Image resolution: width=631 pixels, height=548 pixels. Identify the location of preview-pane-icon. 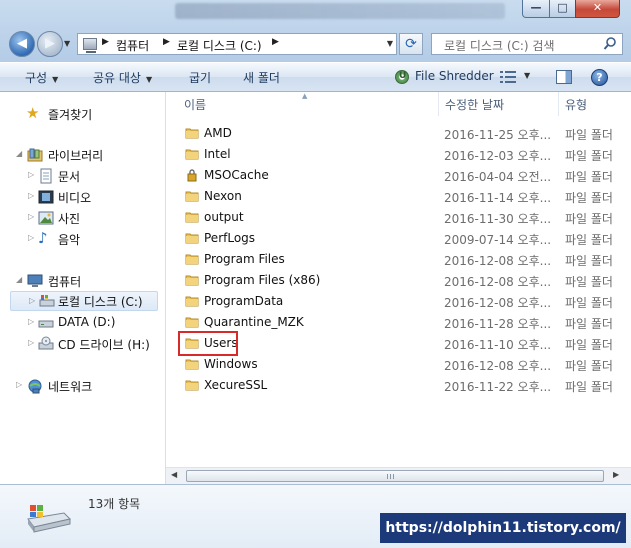
(564, 77).